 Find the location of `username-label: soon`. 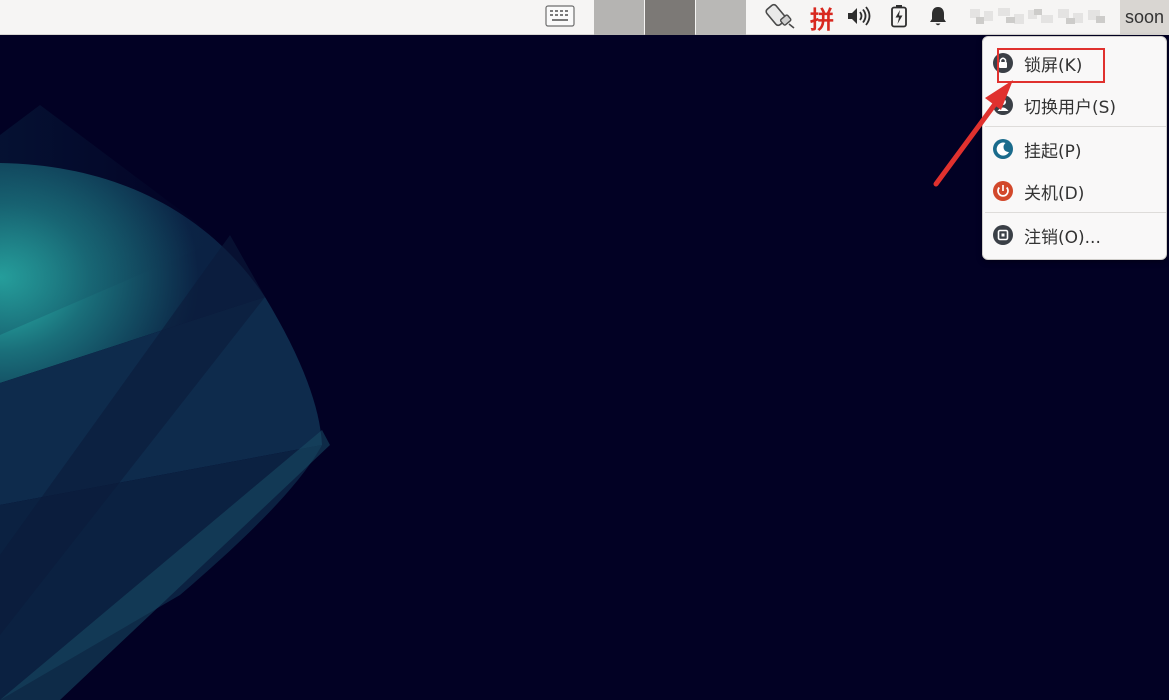

username-label: soon is located at coordinates (1144, 17).